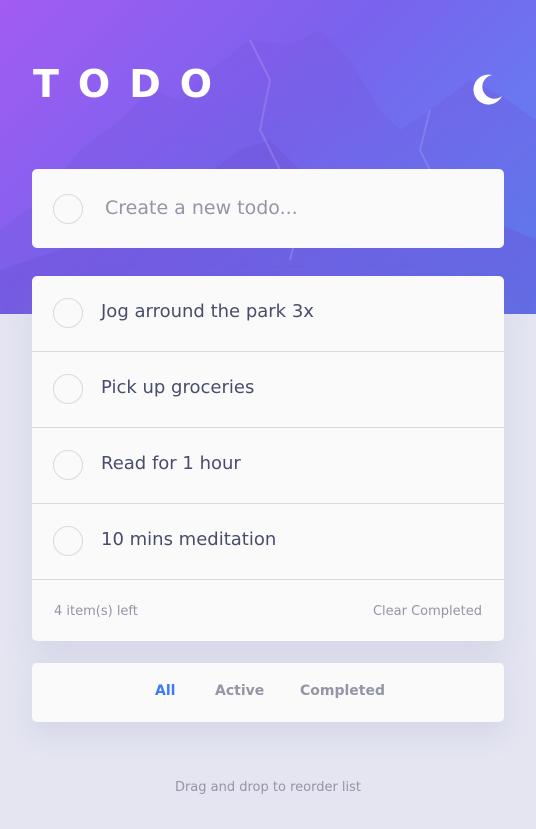 Image resolution: width=536 pixels, height=829 pixels. I want to click on todo-text: Jog arround the park 3x, so click(207, 311).